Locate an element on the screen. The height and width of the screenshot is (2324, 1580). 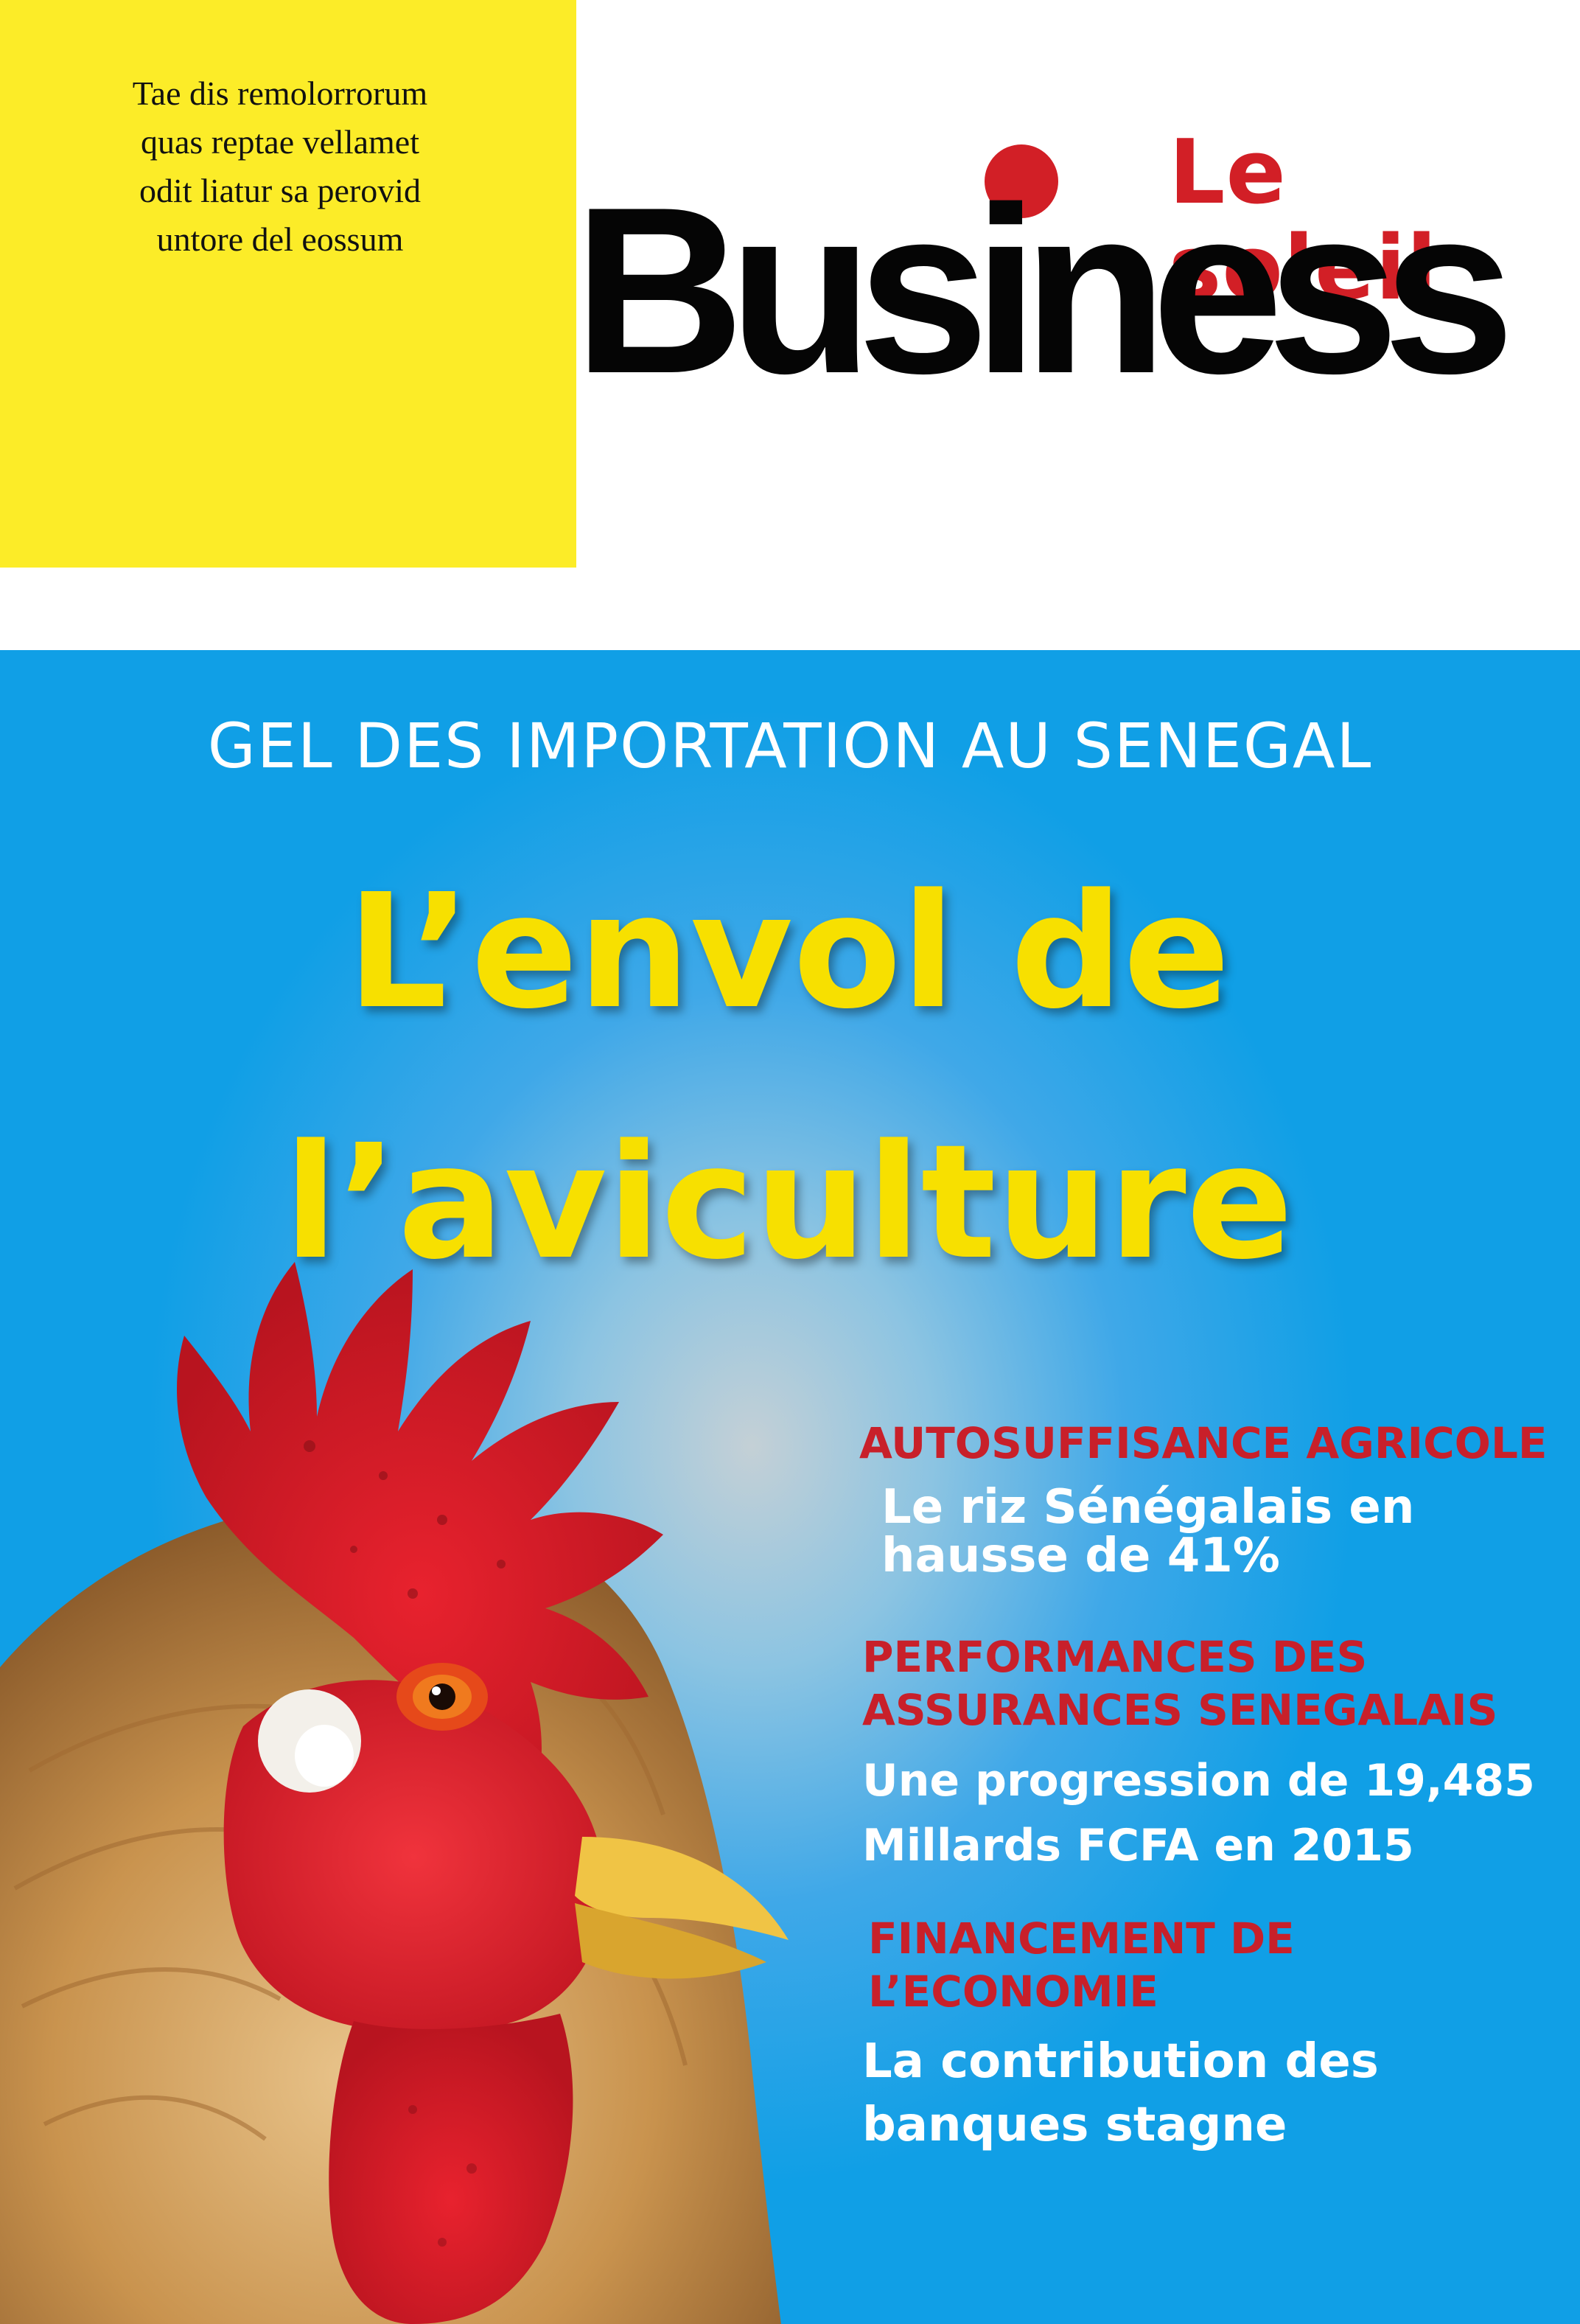
story-kicker-1: AUTOSUFFISANCE AGRICOLE is located at coordinates (1213, 1443).